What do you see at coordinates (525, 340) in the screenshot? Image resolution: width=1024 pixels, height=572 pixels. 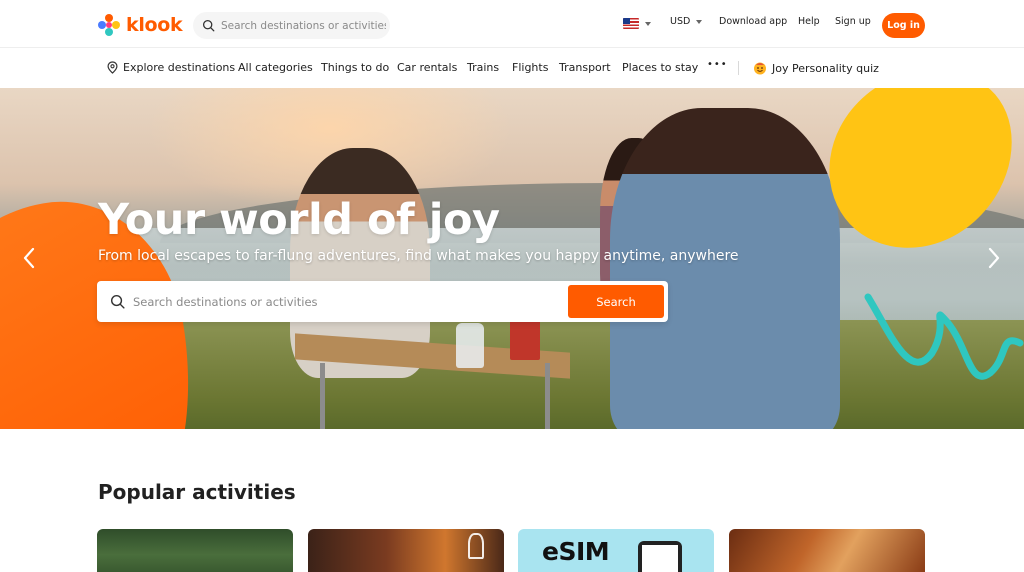 I see `hero-cup` at bounding box center [525, 340].